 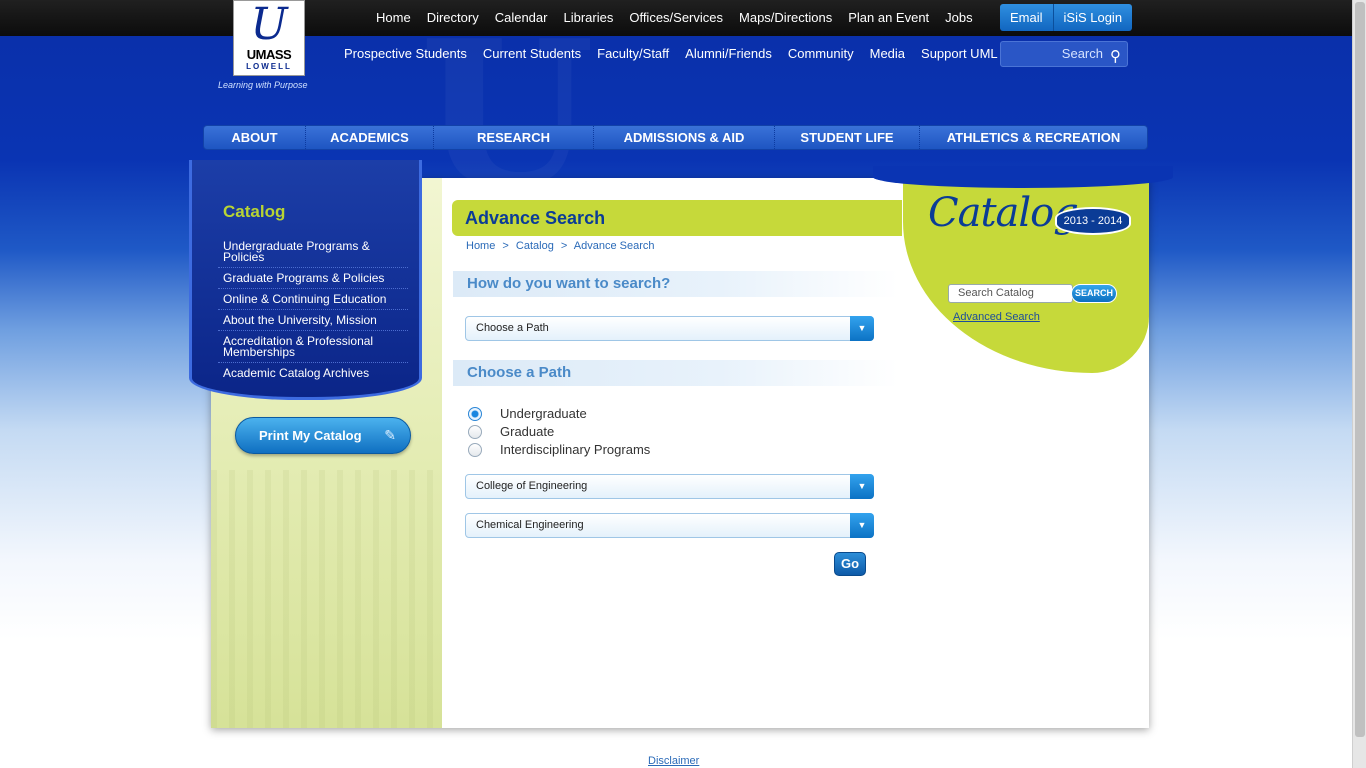 I want to click on secnav-faculty-staff: Faculty/Staff, so click(x=633, y=54).